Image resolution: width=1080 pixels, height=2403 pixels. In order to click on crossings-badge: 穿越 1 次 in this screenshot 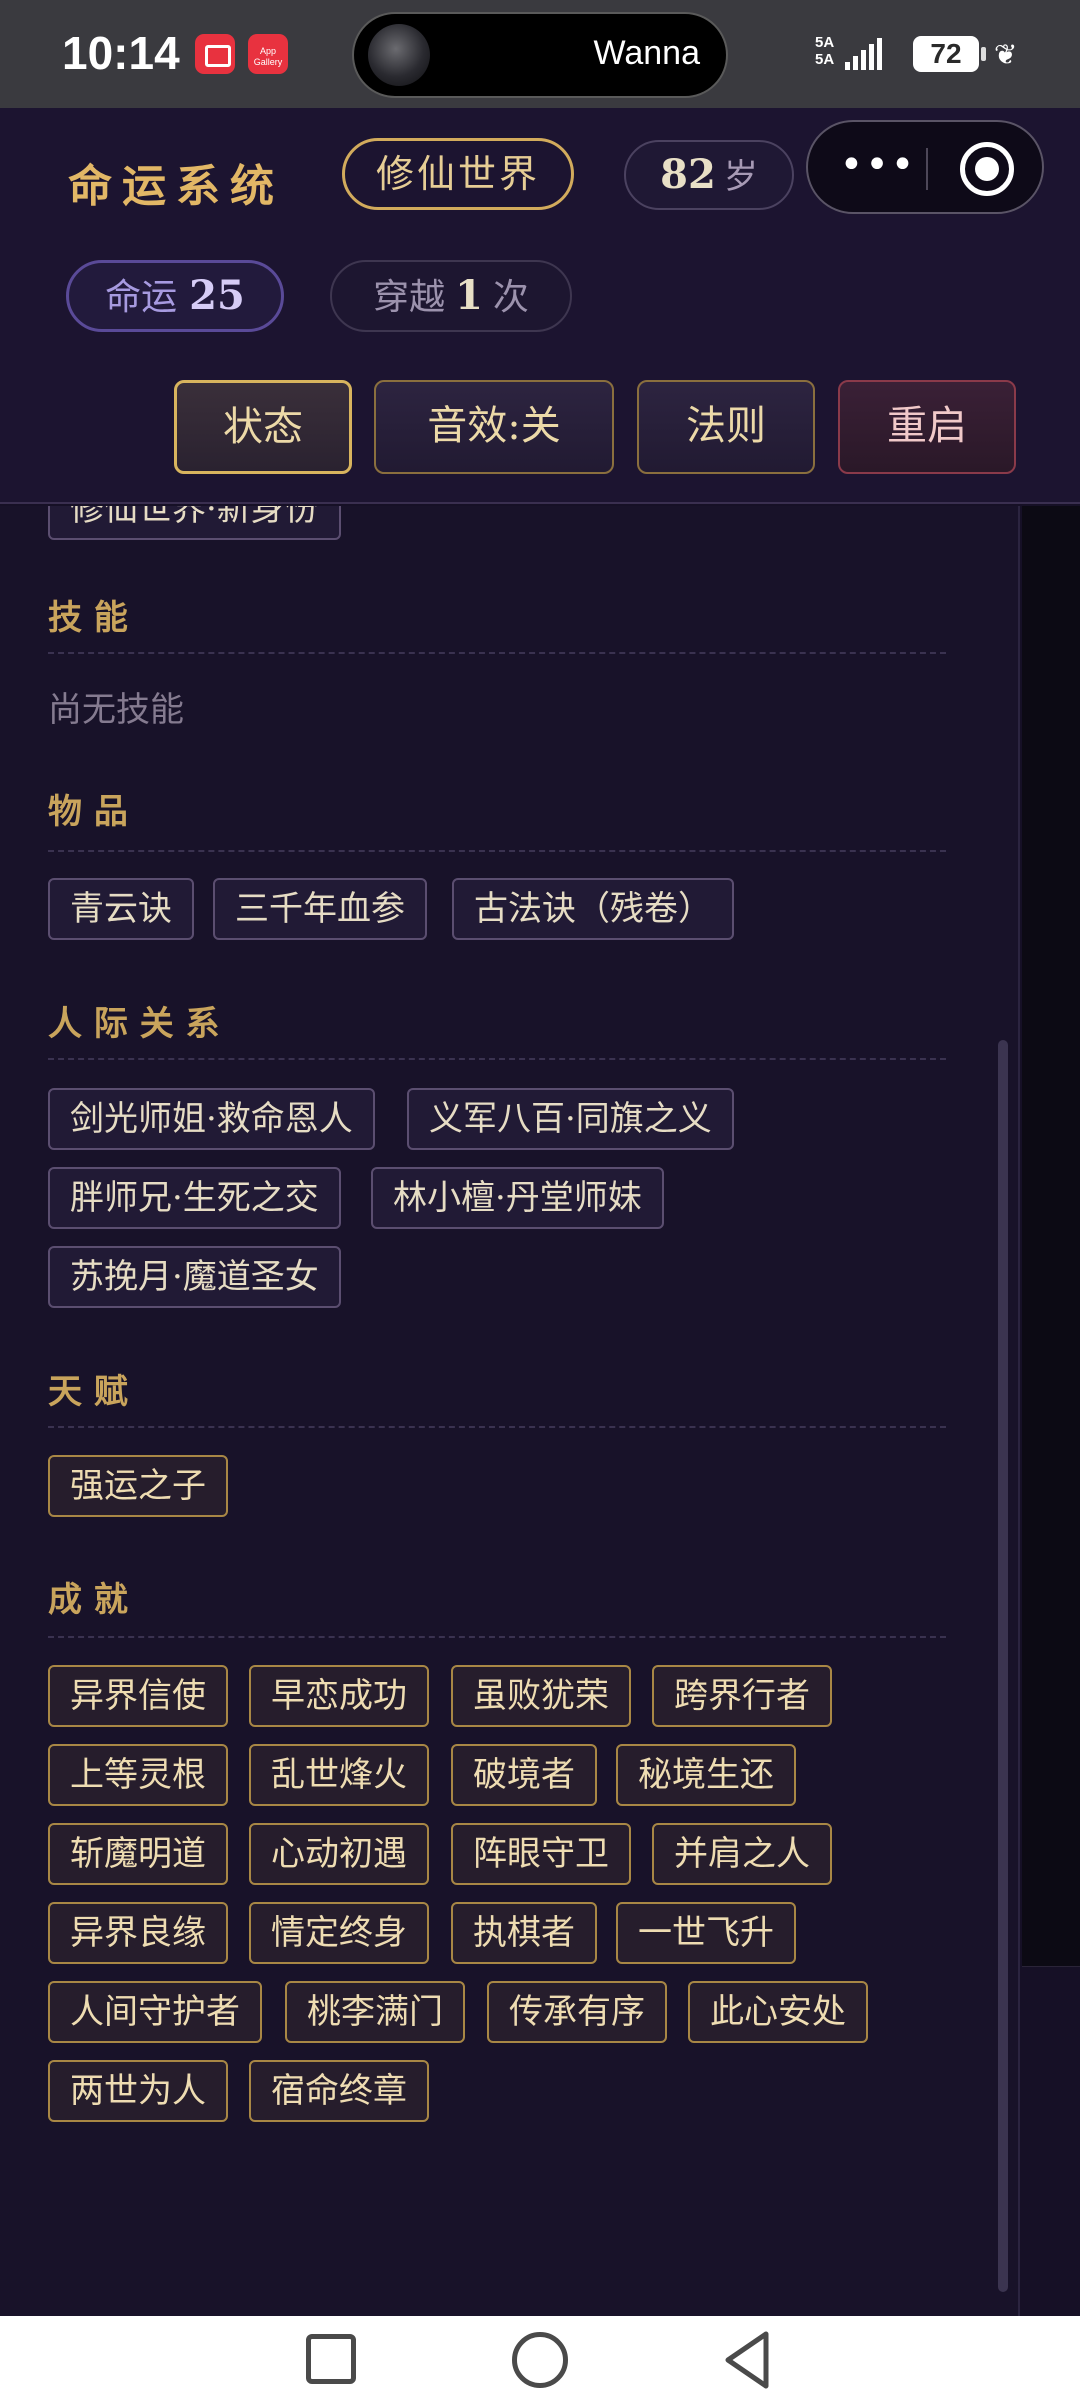, I will do `click(451, 296)`.